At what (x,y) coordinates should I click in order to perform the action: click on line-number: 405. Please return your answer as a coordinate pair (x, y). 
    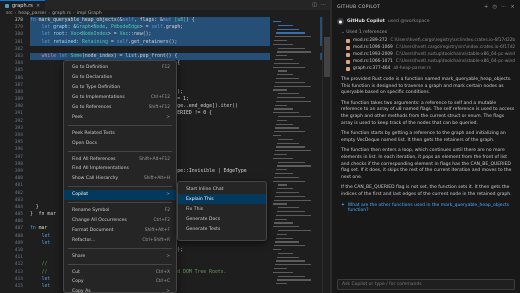
    Looking at the image, I should click on (18, 215).